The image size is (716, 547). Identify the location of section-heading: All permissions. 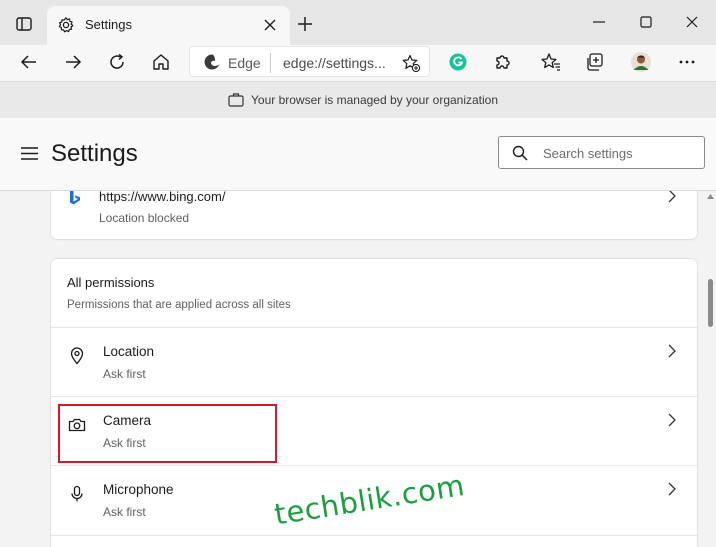
(111, 282).